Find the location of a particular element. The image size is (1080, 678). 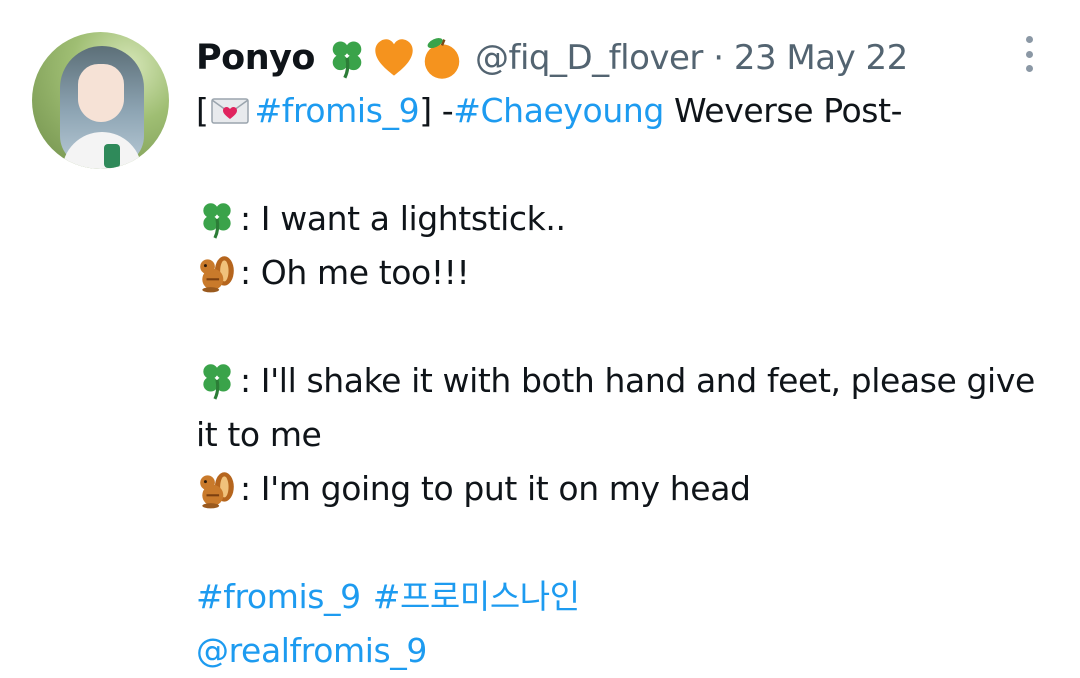

avatar-face is located at coordinates (101, 93).